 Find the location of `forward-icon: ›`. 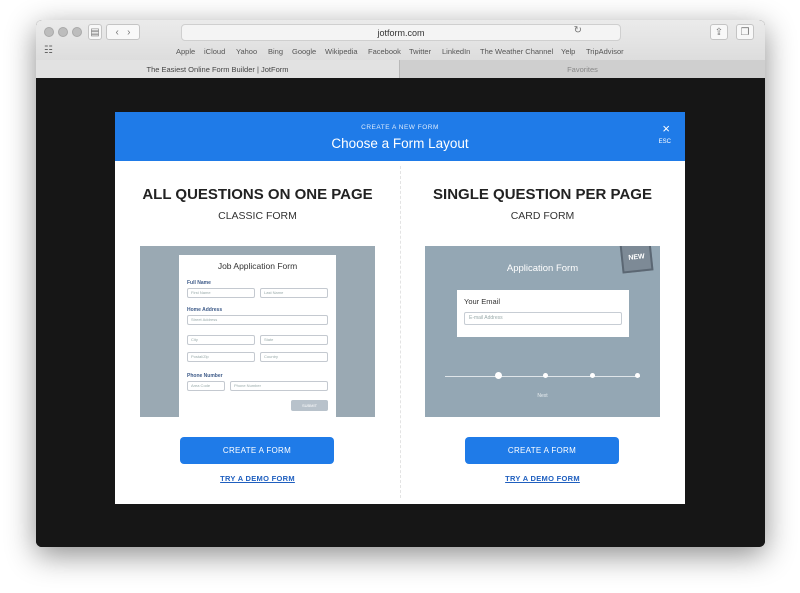

forward-icon: › is located at coordinates (129, 32).